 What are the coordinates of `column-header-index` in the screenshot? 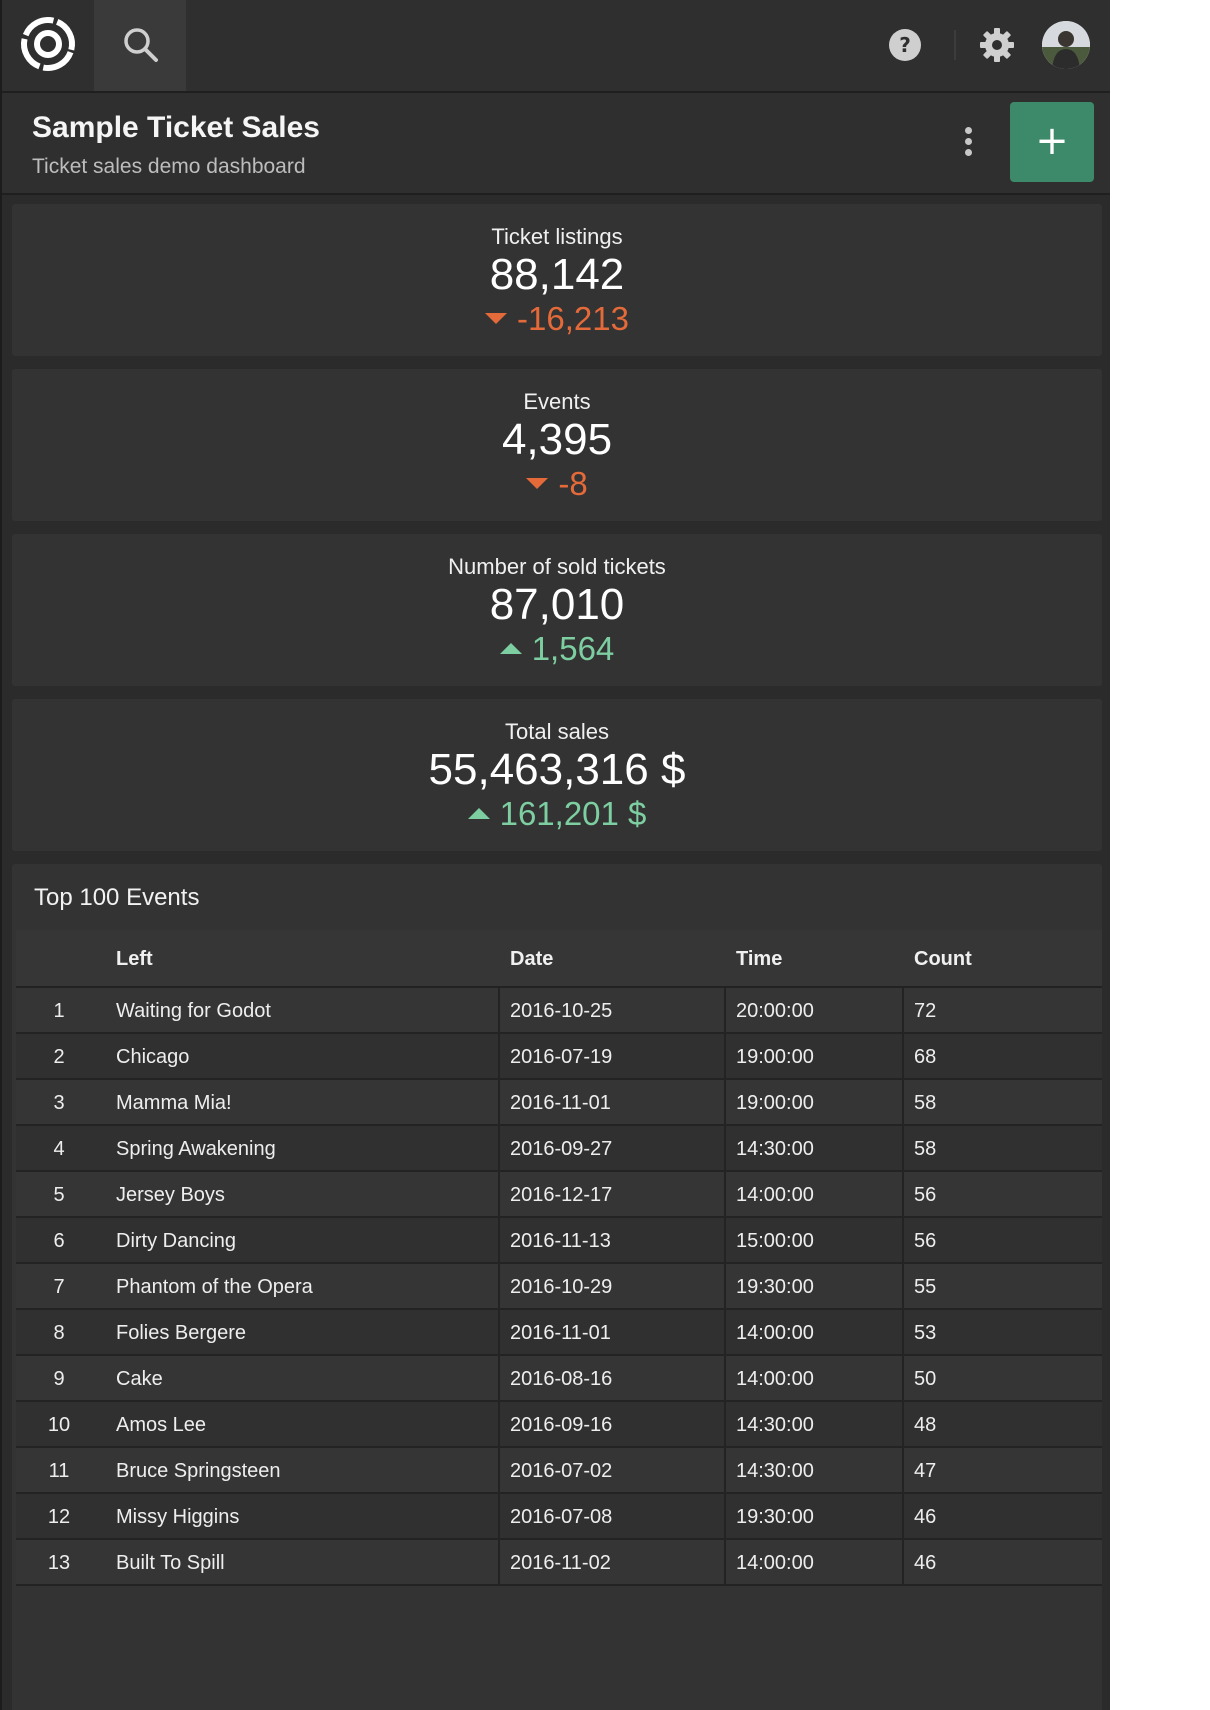 It's located at (59, 958).